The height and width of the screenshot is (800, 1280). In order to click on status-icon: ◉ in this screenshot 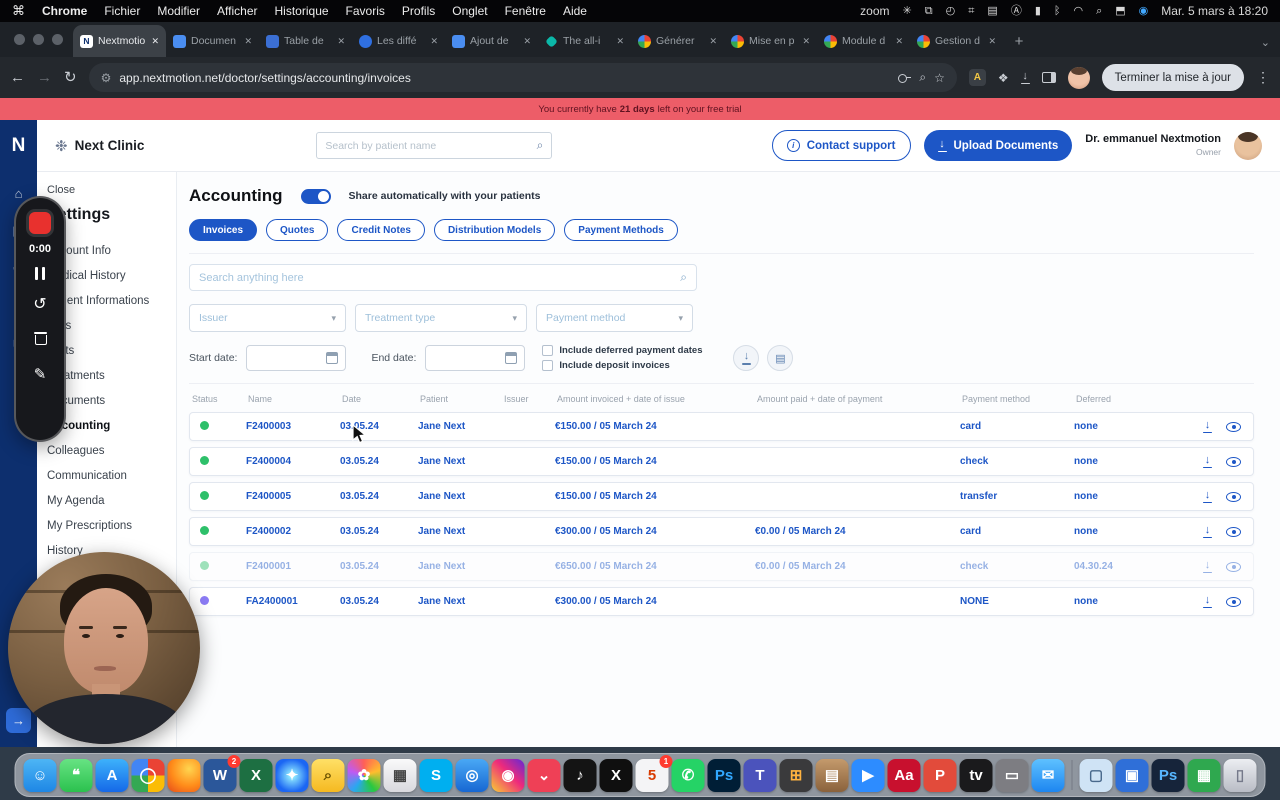, I will do `click(1144, 11)`.